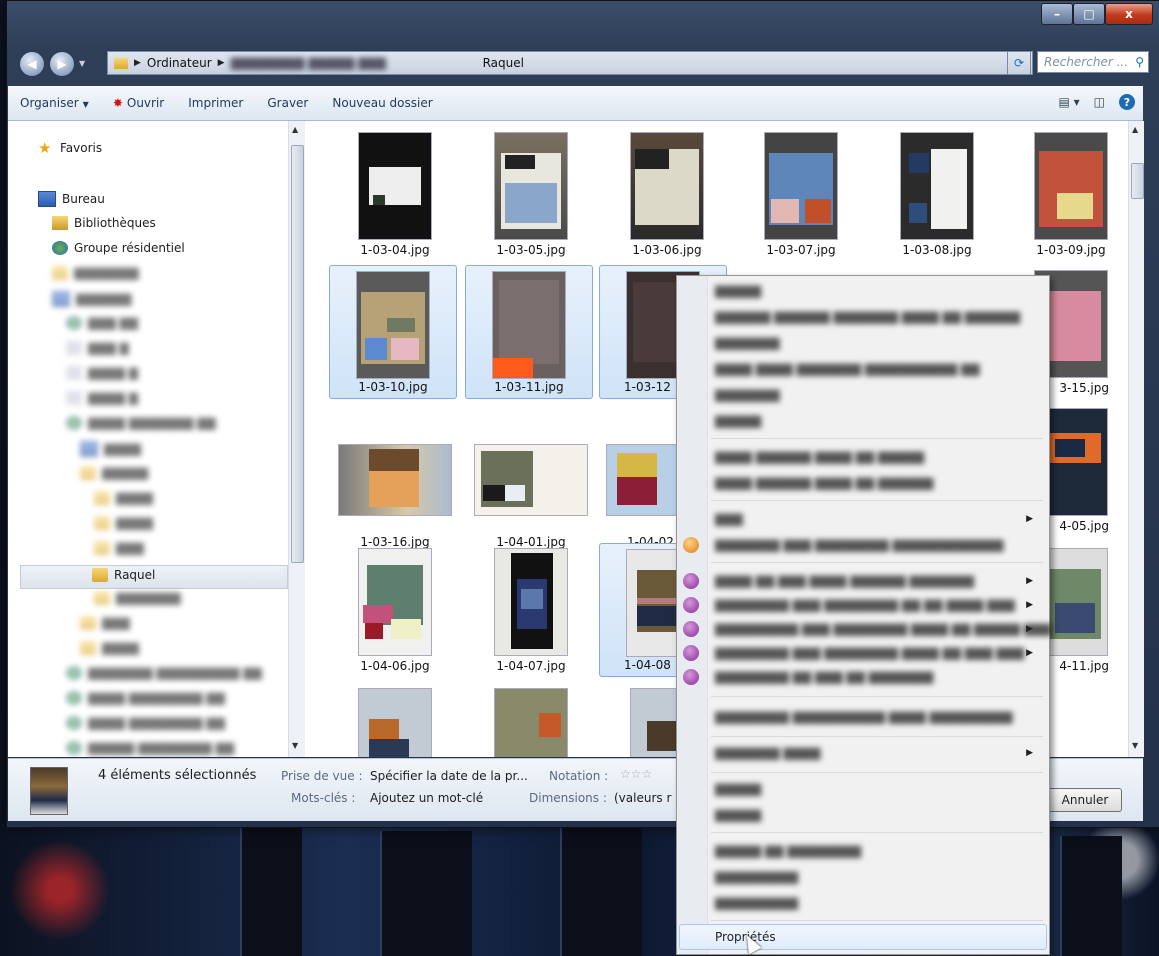 This screenshot has width=1159, height=956. I want to click on pdf-icon, so click(691, 581).